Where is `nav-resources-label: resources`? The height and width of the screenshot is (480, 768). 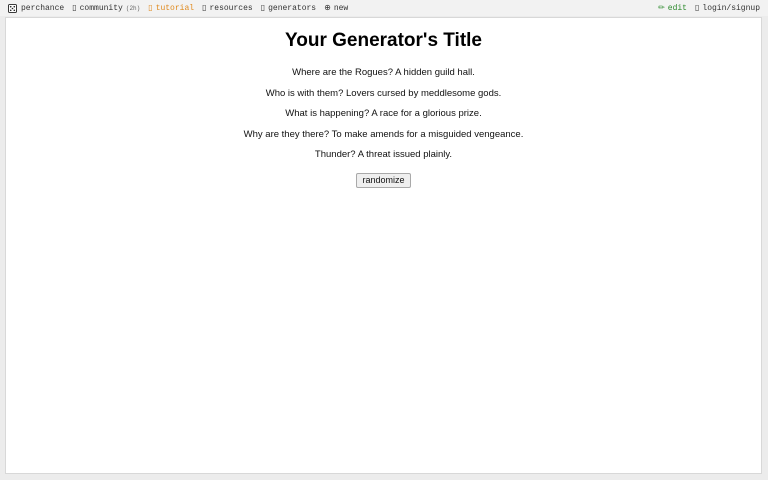 nav-resources-label: resources is located at coordinates (231, 8).